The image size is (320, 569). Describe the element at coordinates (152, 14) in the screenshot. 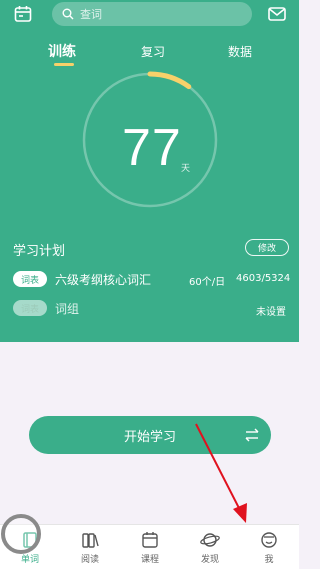

I see `search-input: 查词` at that location.